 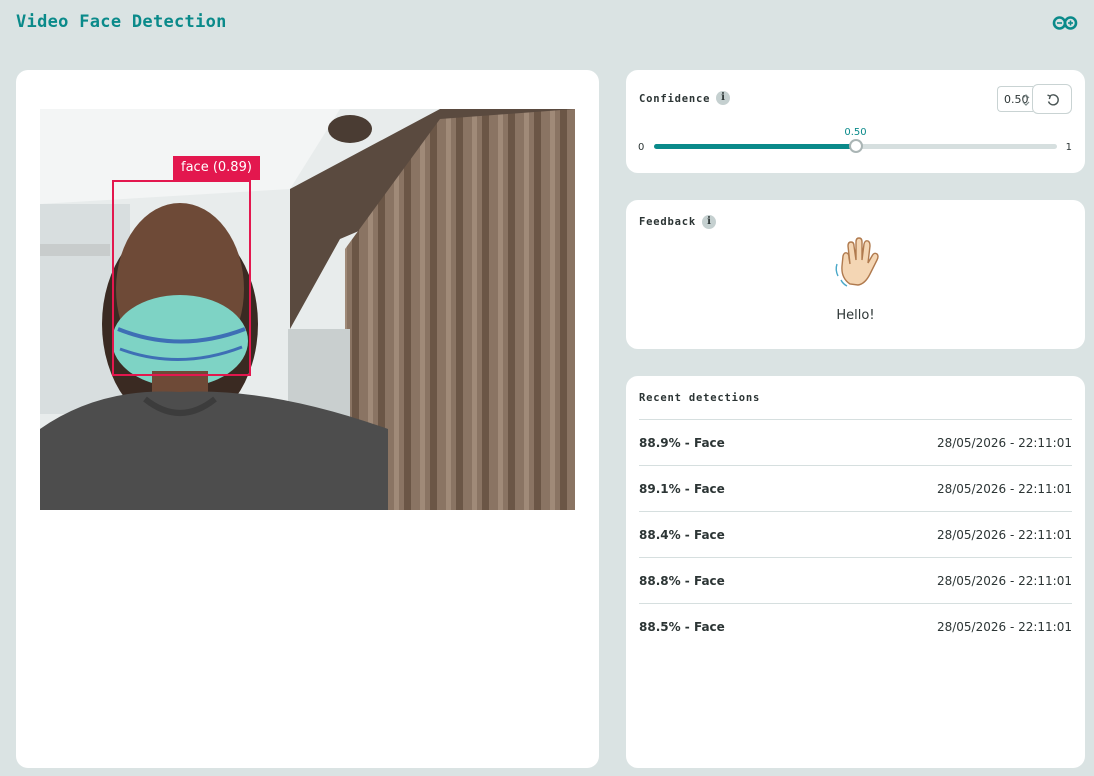 What do you see at coordinates (667, 222) in the screenshot?
I see `feedback-title: Feedback` at bounding box center [667, 222].